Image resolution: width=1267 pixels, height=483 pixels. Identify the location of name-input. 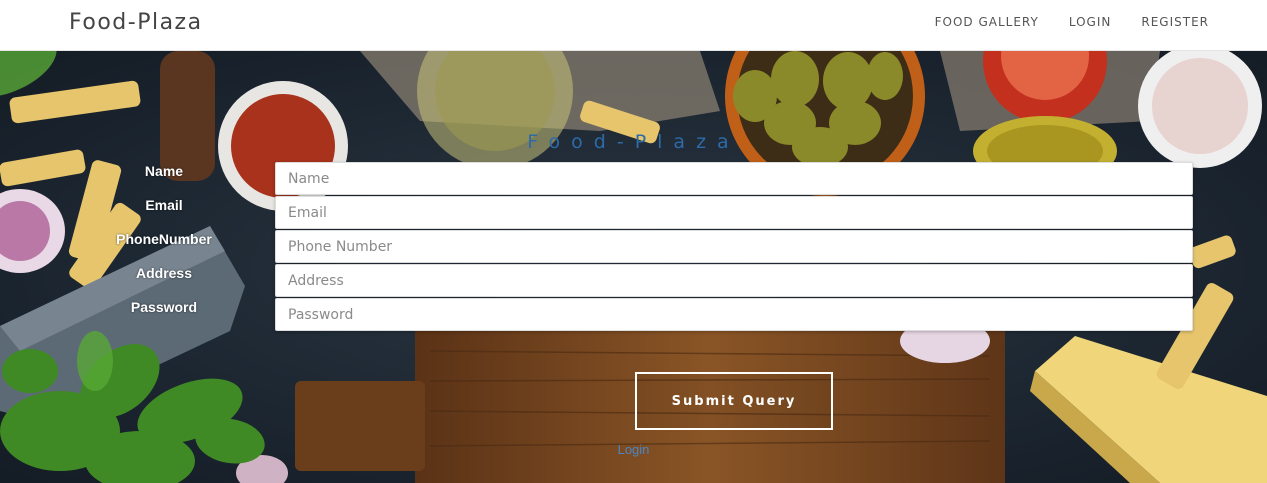
(734, 178).